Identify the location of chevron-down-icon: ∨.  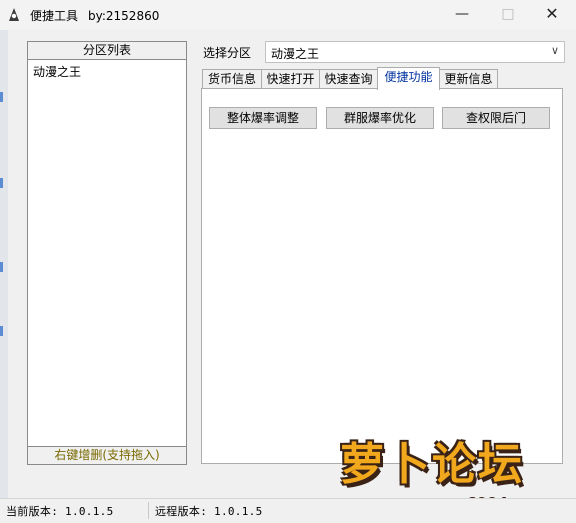
(554, 50).